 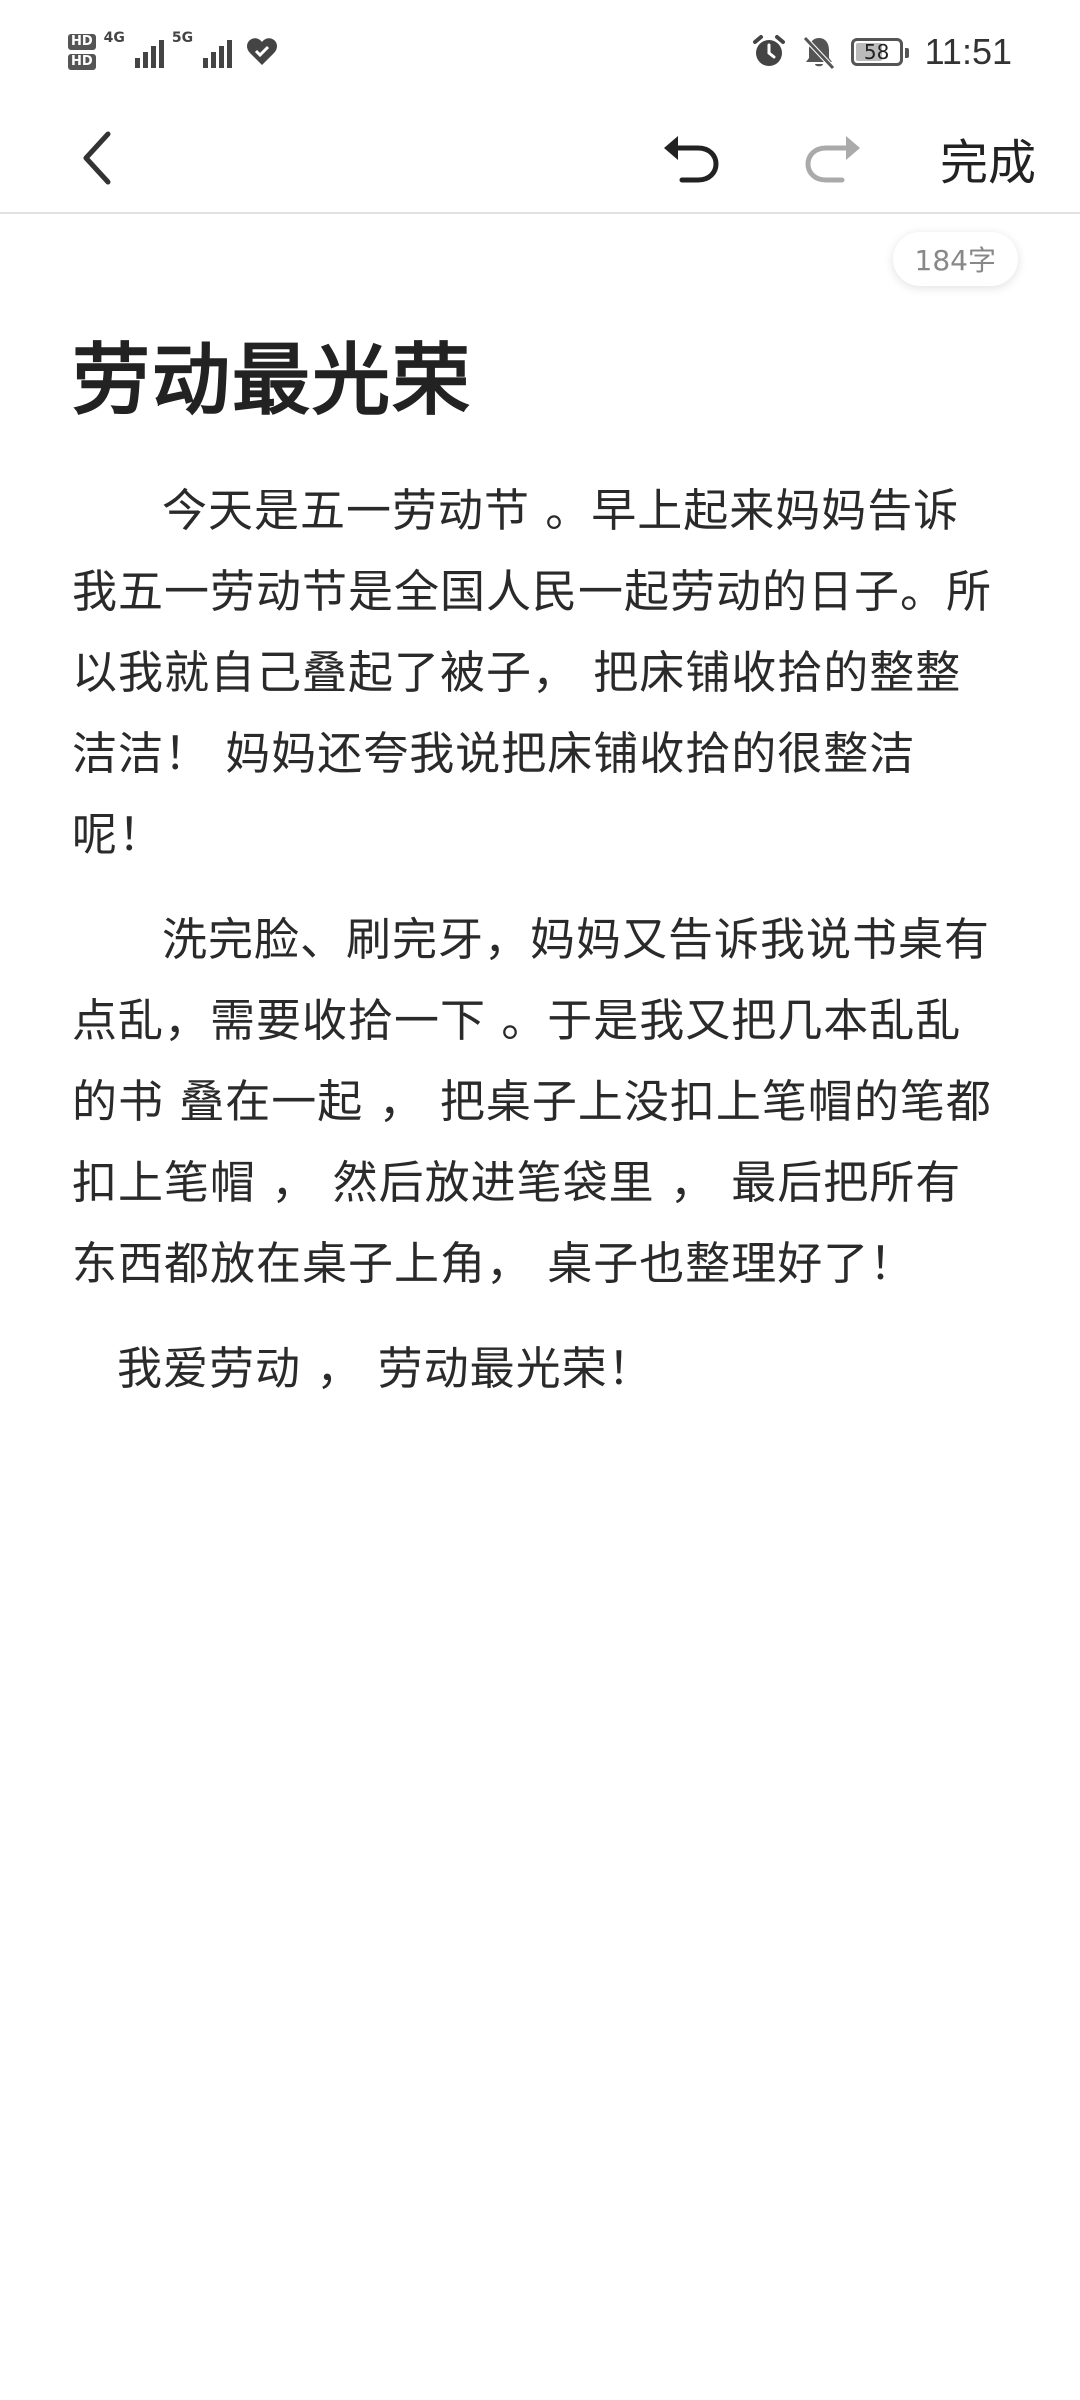 I want to click on undo-button, so click(x=690, y=158).